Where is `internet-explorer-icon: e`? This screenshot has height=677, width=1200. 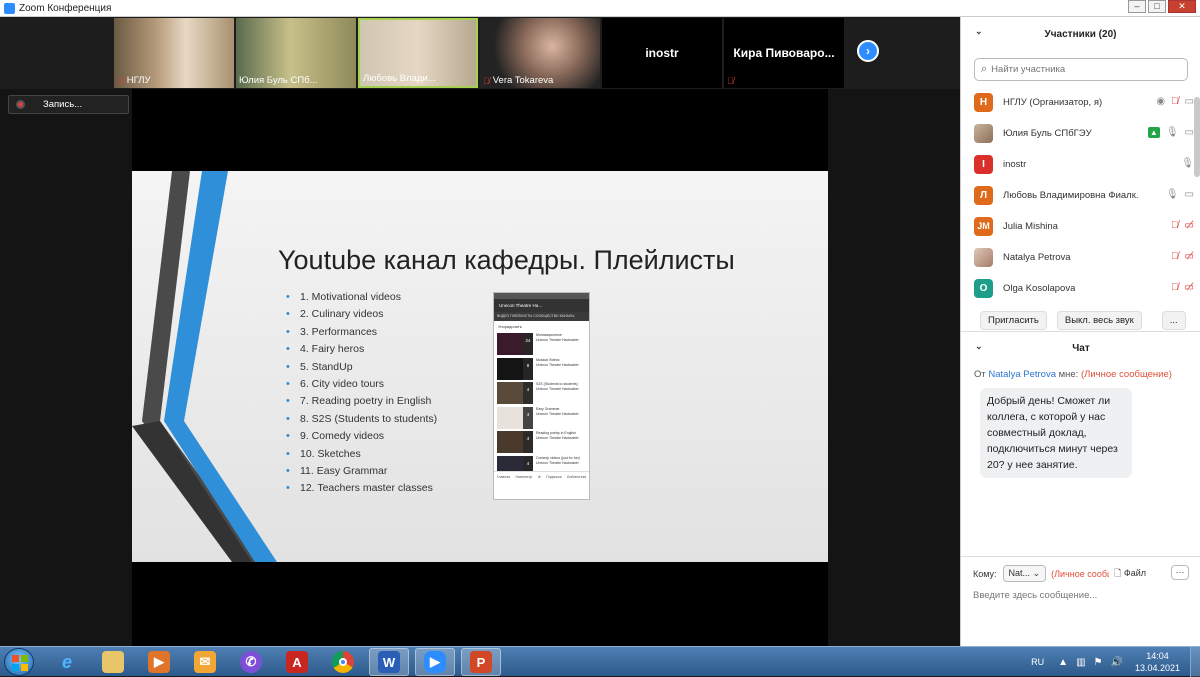
internet-explorer-icon: e is located at coordinates (66, 661).